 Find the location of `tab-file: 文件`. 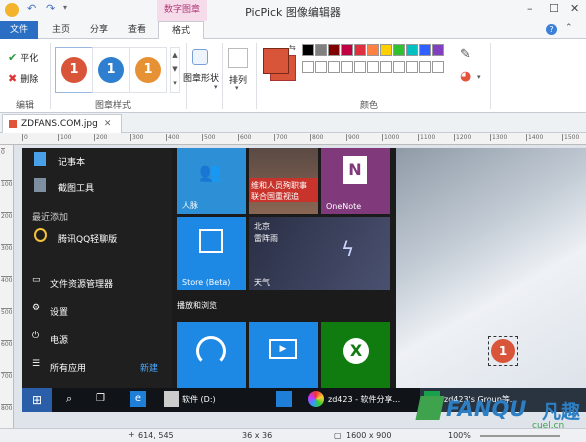

tab-file: 文件 is located at coordinates (19, 30).